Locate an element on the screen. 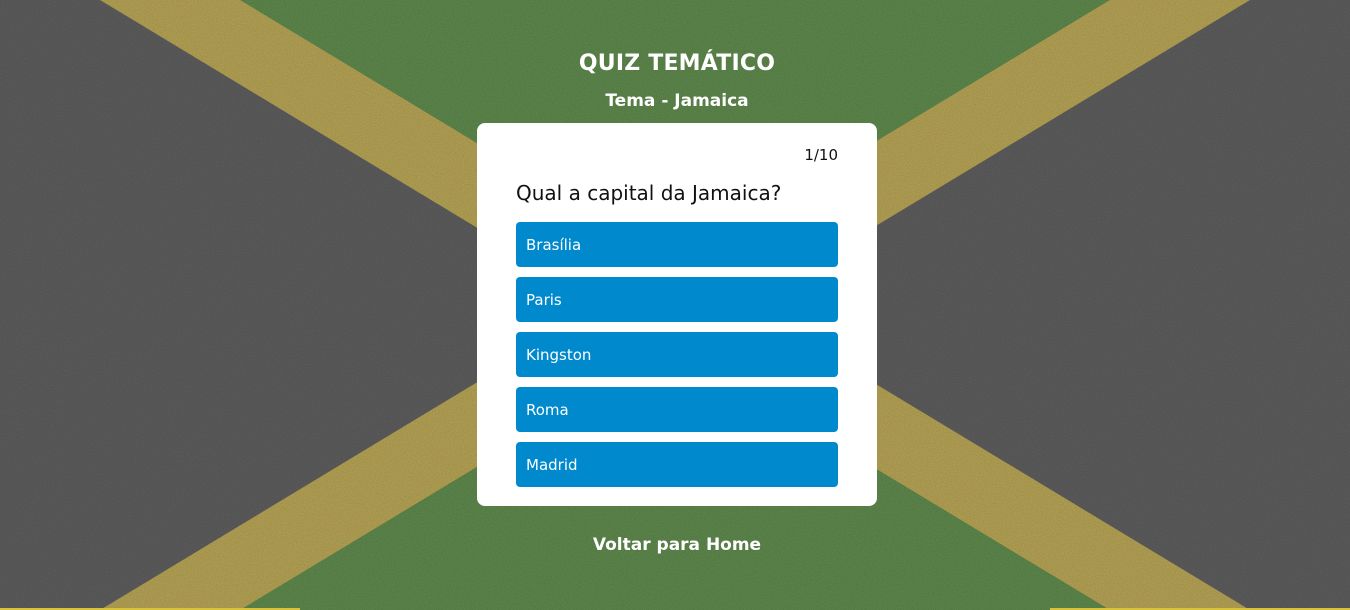 Image resolution: width=1350 pixels, height=610 pixels. answer-option: Madrid is located at coordinates (677, 464).